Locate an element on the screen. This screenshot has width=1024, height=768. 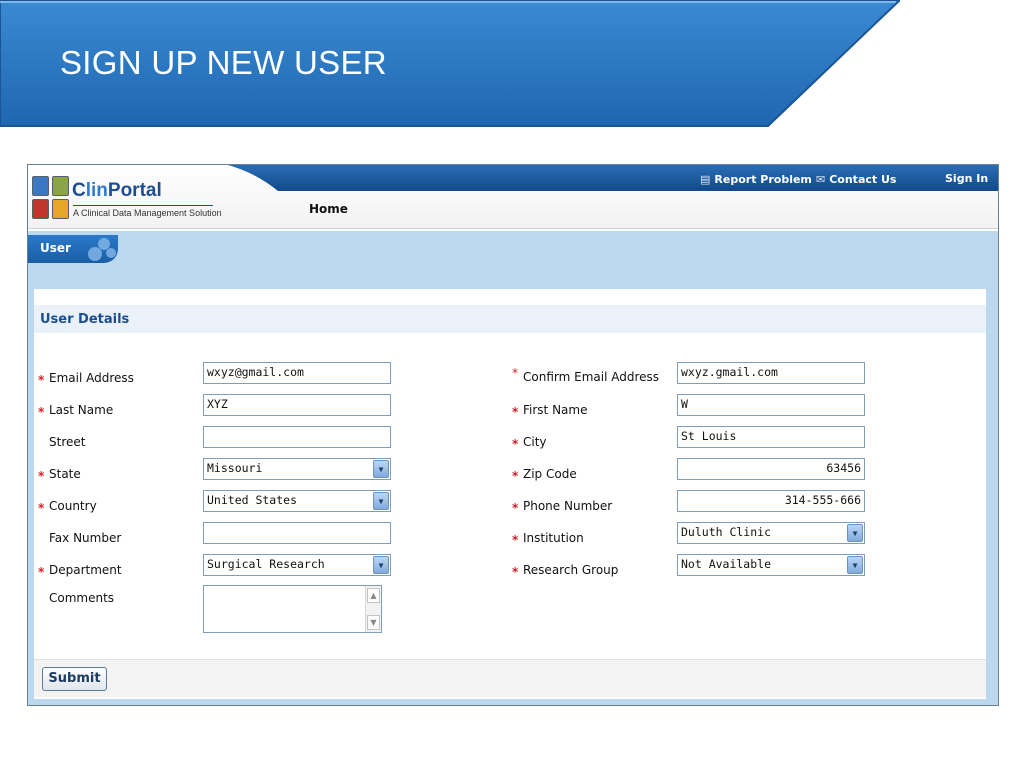
email-address-label: * Email Address is located at coordinates (86, 379).